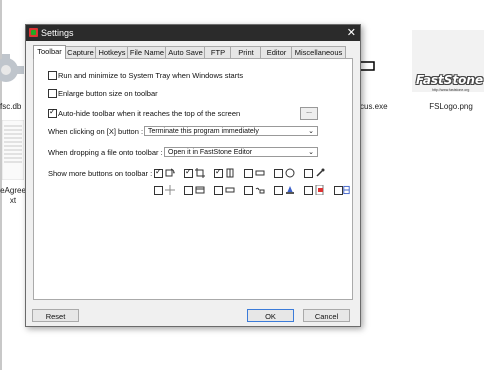  Describe the element at coordinates (112, 52) in the screenshot. I see `tab-hotkeys: Hotkeys` at that location.